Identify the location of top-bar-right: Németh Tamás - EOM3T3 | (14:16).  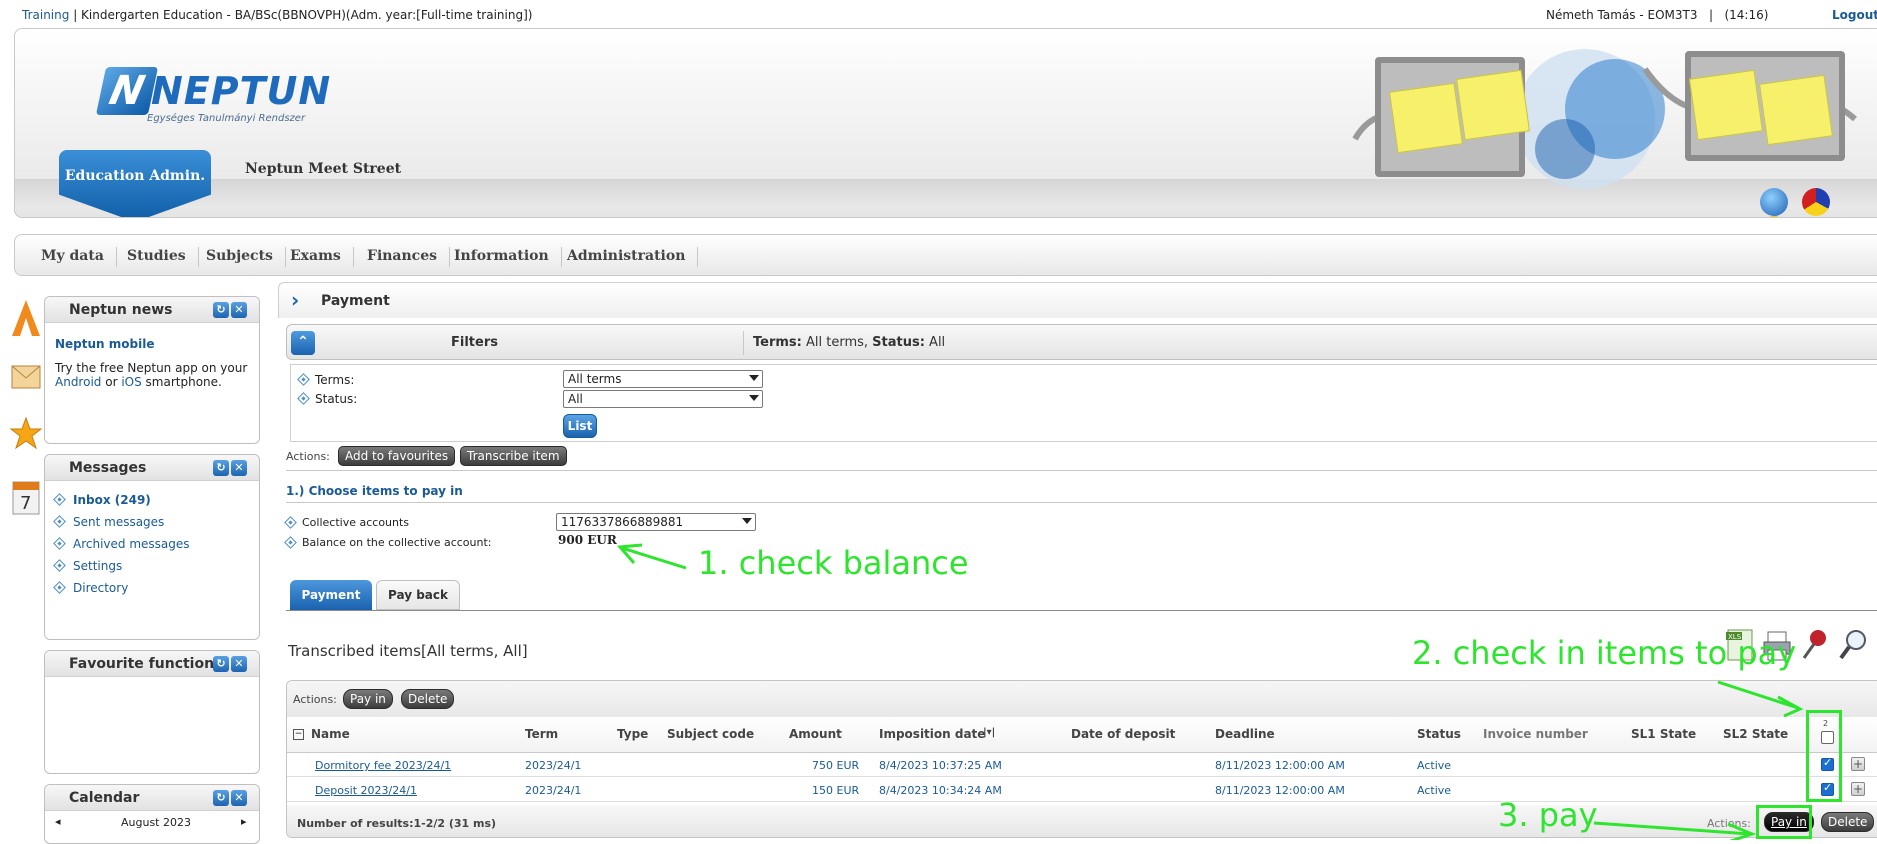
(1657, 15).